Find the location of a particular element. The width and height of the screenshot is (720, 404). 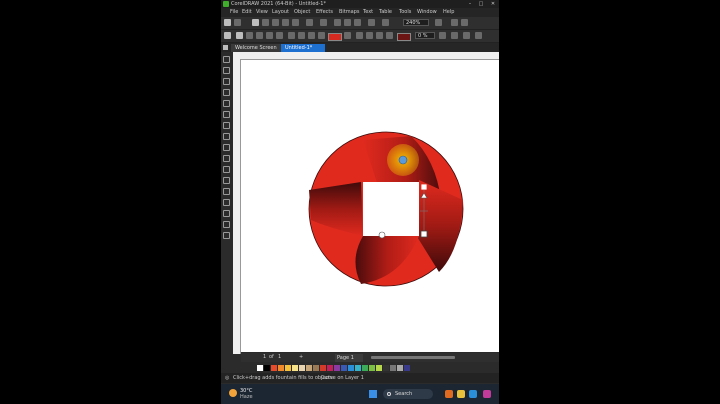

fill-none-icon is located at coordinates (227, 35).